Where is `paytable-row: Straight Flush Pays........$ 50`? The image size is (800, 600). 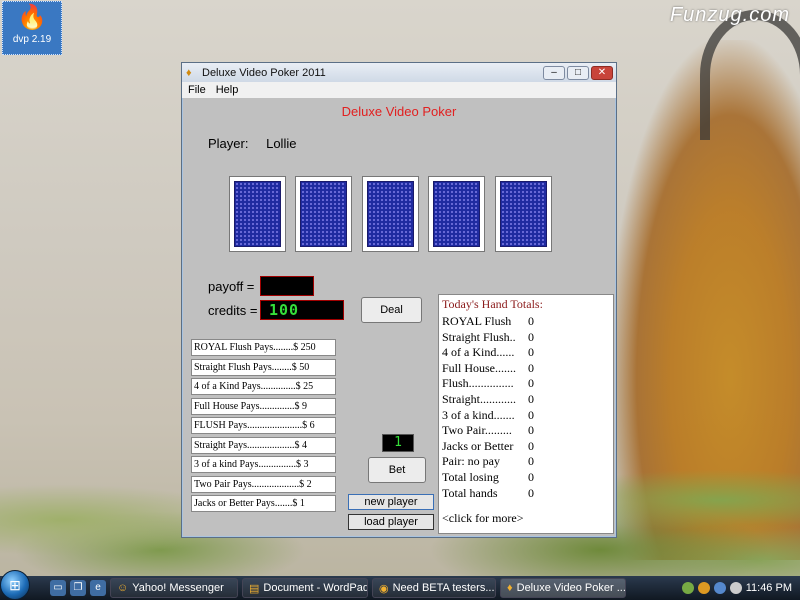
paytable-row: Straight Flush Pays........$ 50 is located at coordinates (263, 367).